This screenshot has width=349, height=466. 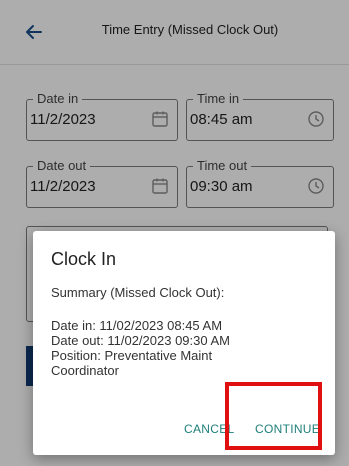 What do you see at coordinates (287, 429) in the screenshot?
I see `continue-button: CONTINUE` at bounding box center [287, 429].